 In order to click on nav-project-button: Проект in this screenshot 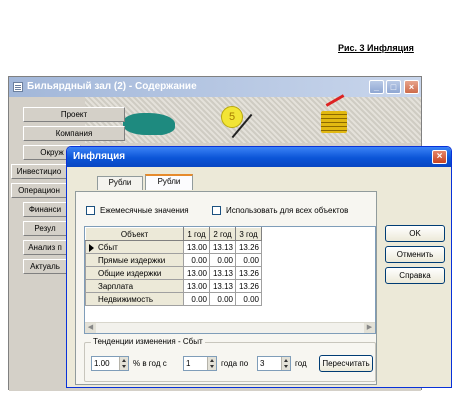, I will do `click(74, 114)`.